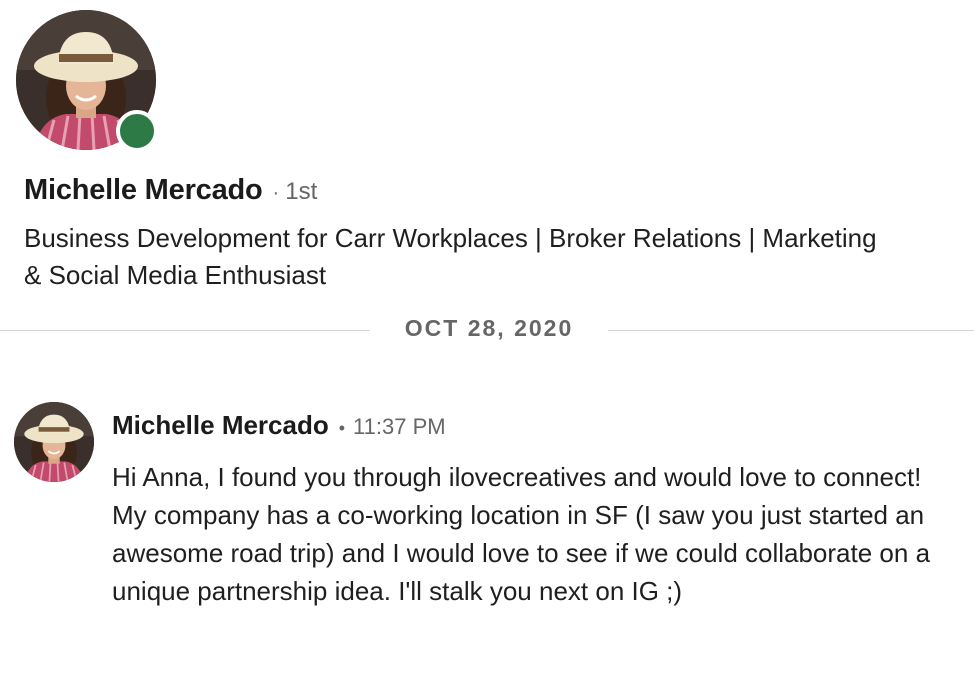  I want to click on profile-name: Michelle Mercado, so click(143, 190).